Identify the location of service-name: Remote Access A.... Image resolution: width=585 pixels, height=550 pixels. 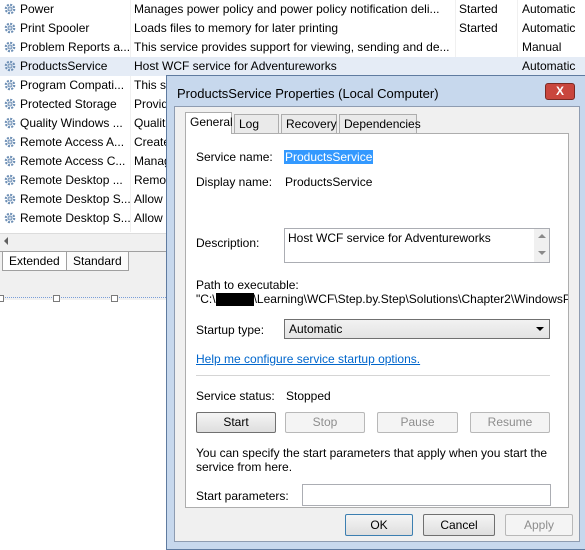
(72, 142).